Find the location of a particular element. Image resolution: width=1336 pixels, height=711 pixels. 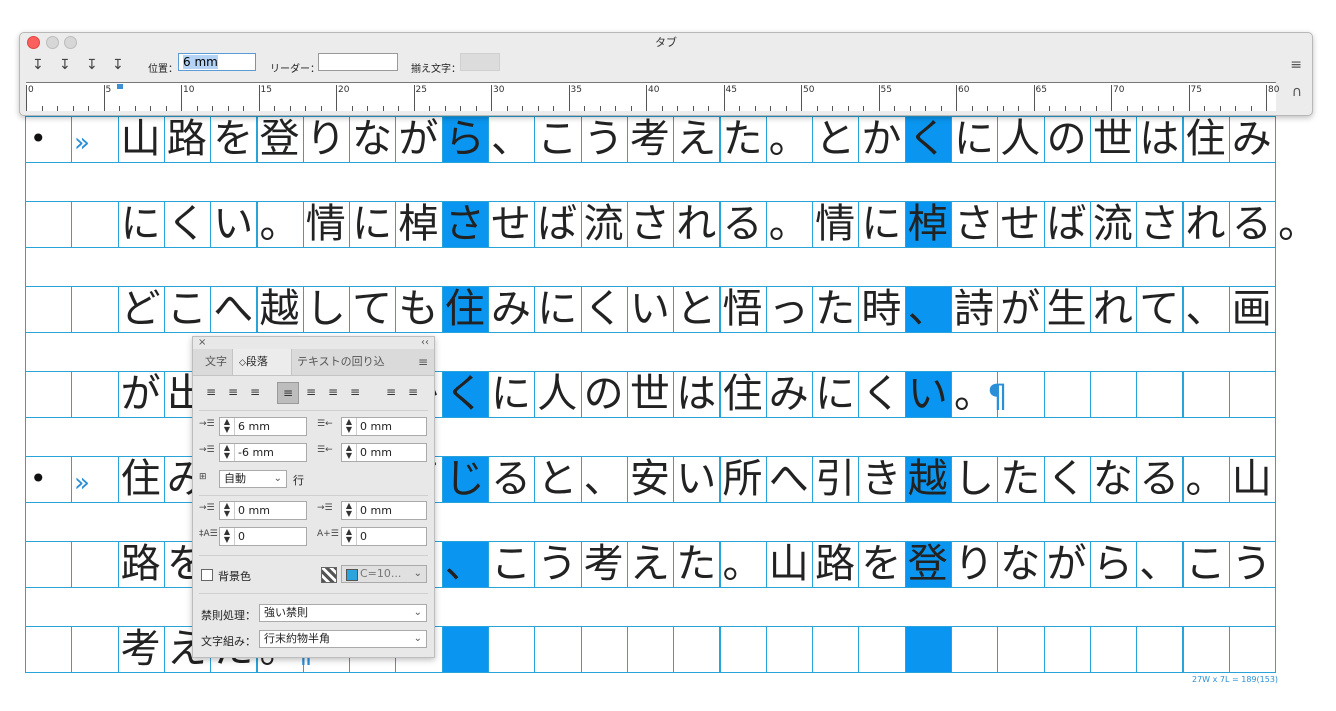

text-glyph: と is located at coordinates (696, 309).